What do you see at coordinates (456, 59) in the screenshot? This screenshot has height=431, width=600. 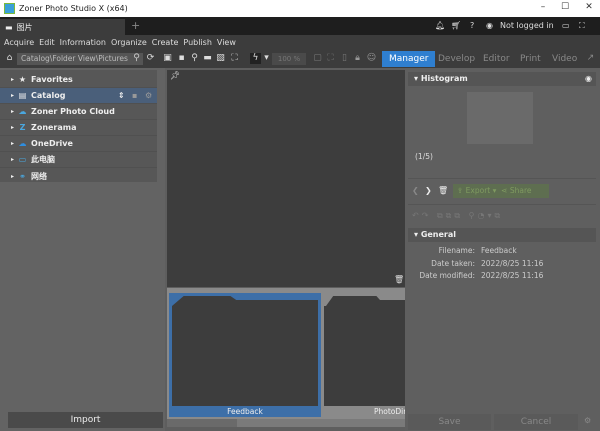 I see `mode-develop: Develop` at bounding box center [456, 59].